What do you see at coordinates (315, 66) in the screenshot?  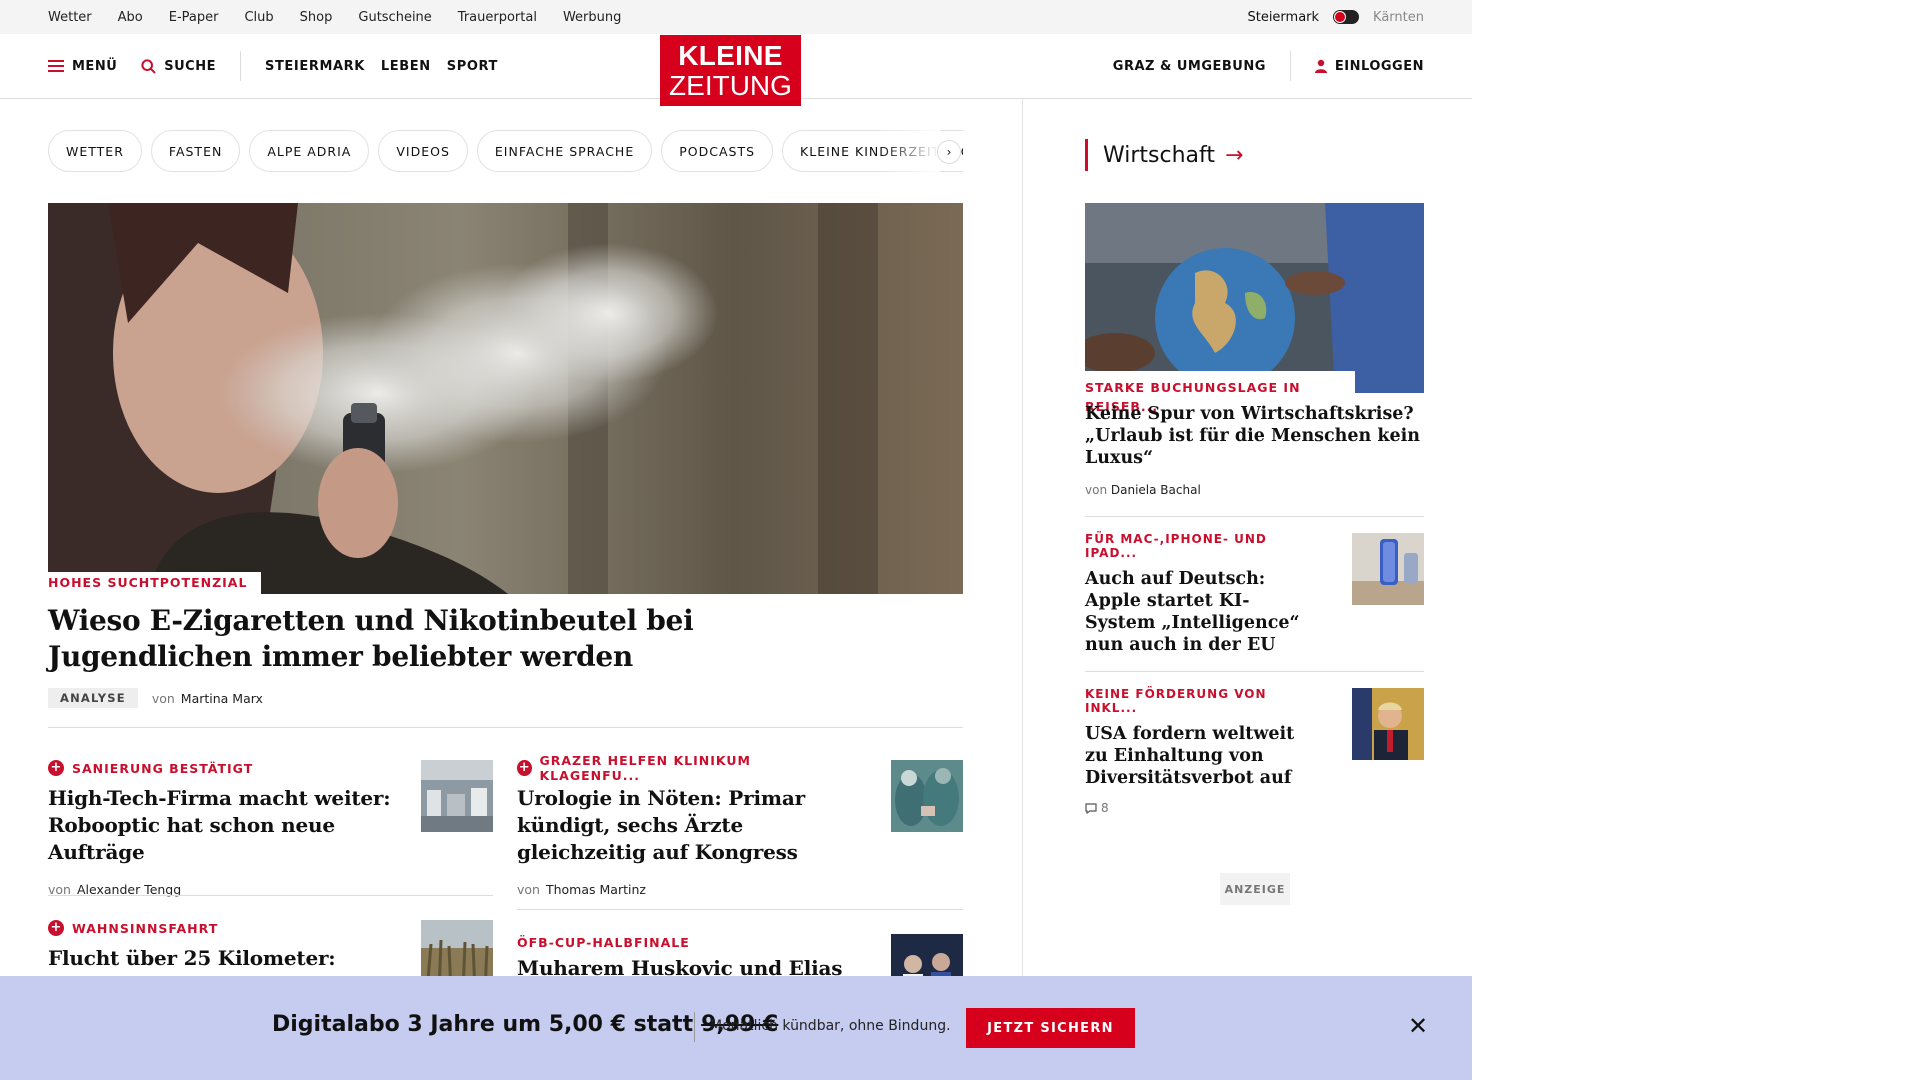 I see `nav-steiermark: STEIERMARK` at bounding box center [315, 66].